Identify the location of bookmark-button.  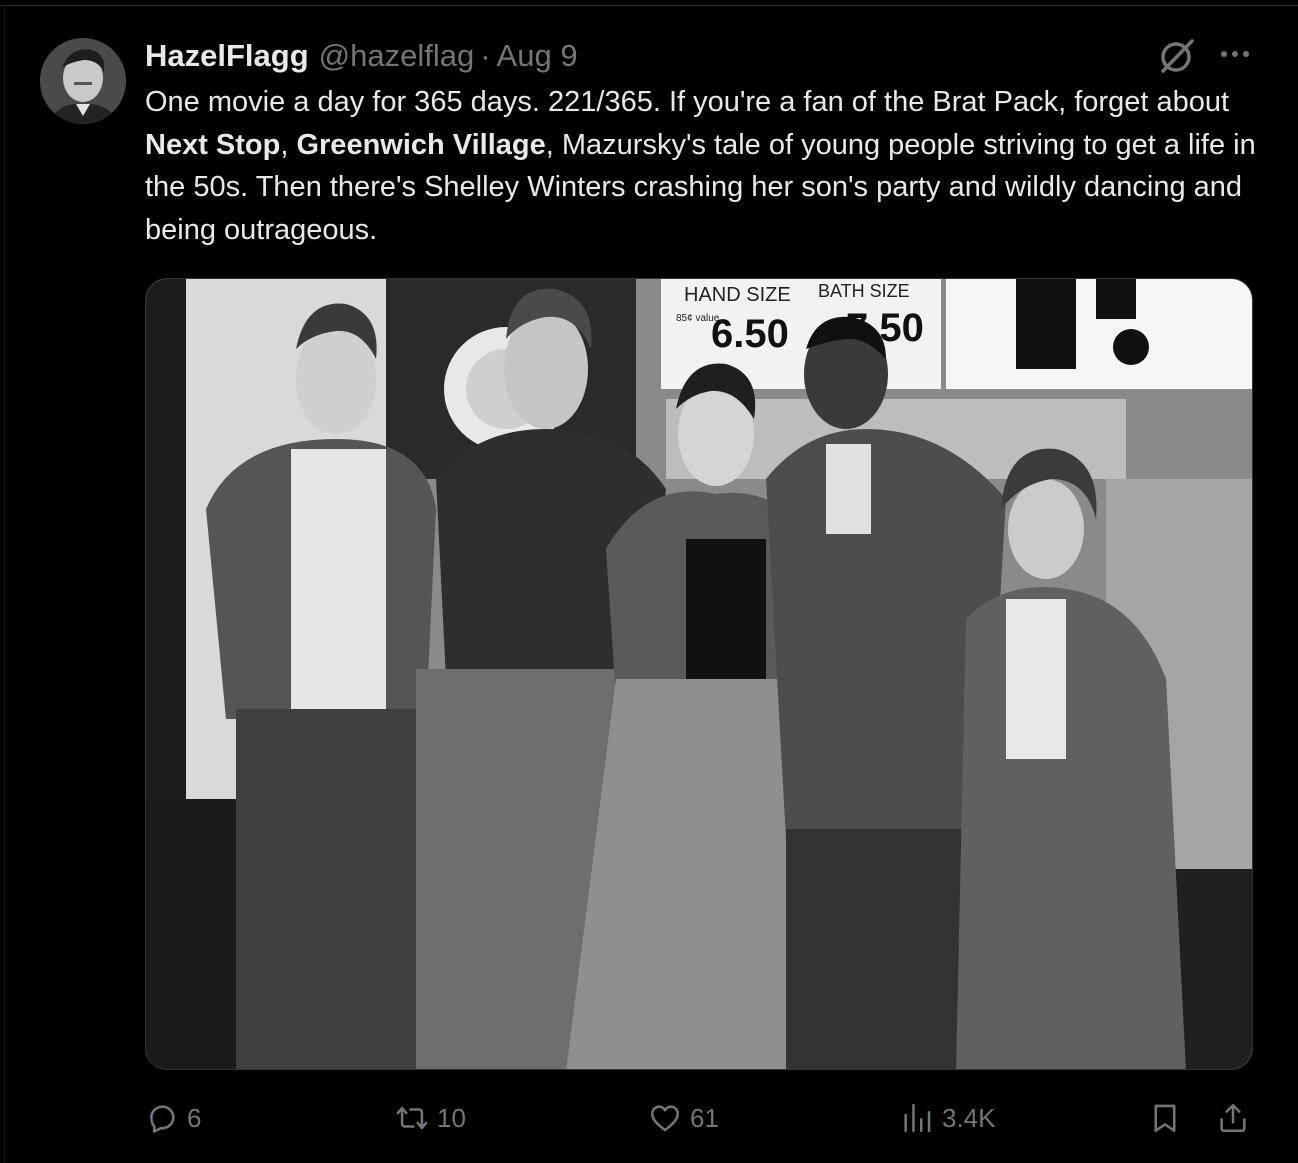
(1169, 1118).